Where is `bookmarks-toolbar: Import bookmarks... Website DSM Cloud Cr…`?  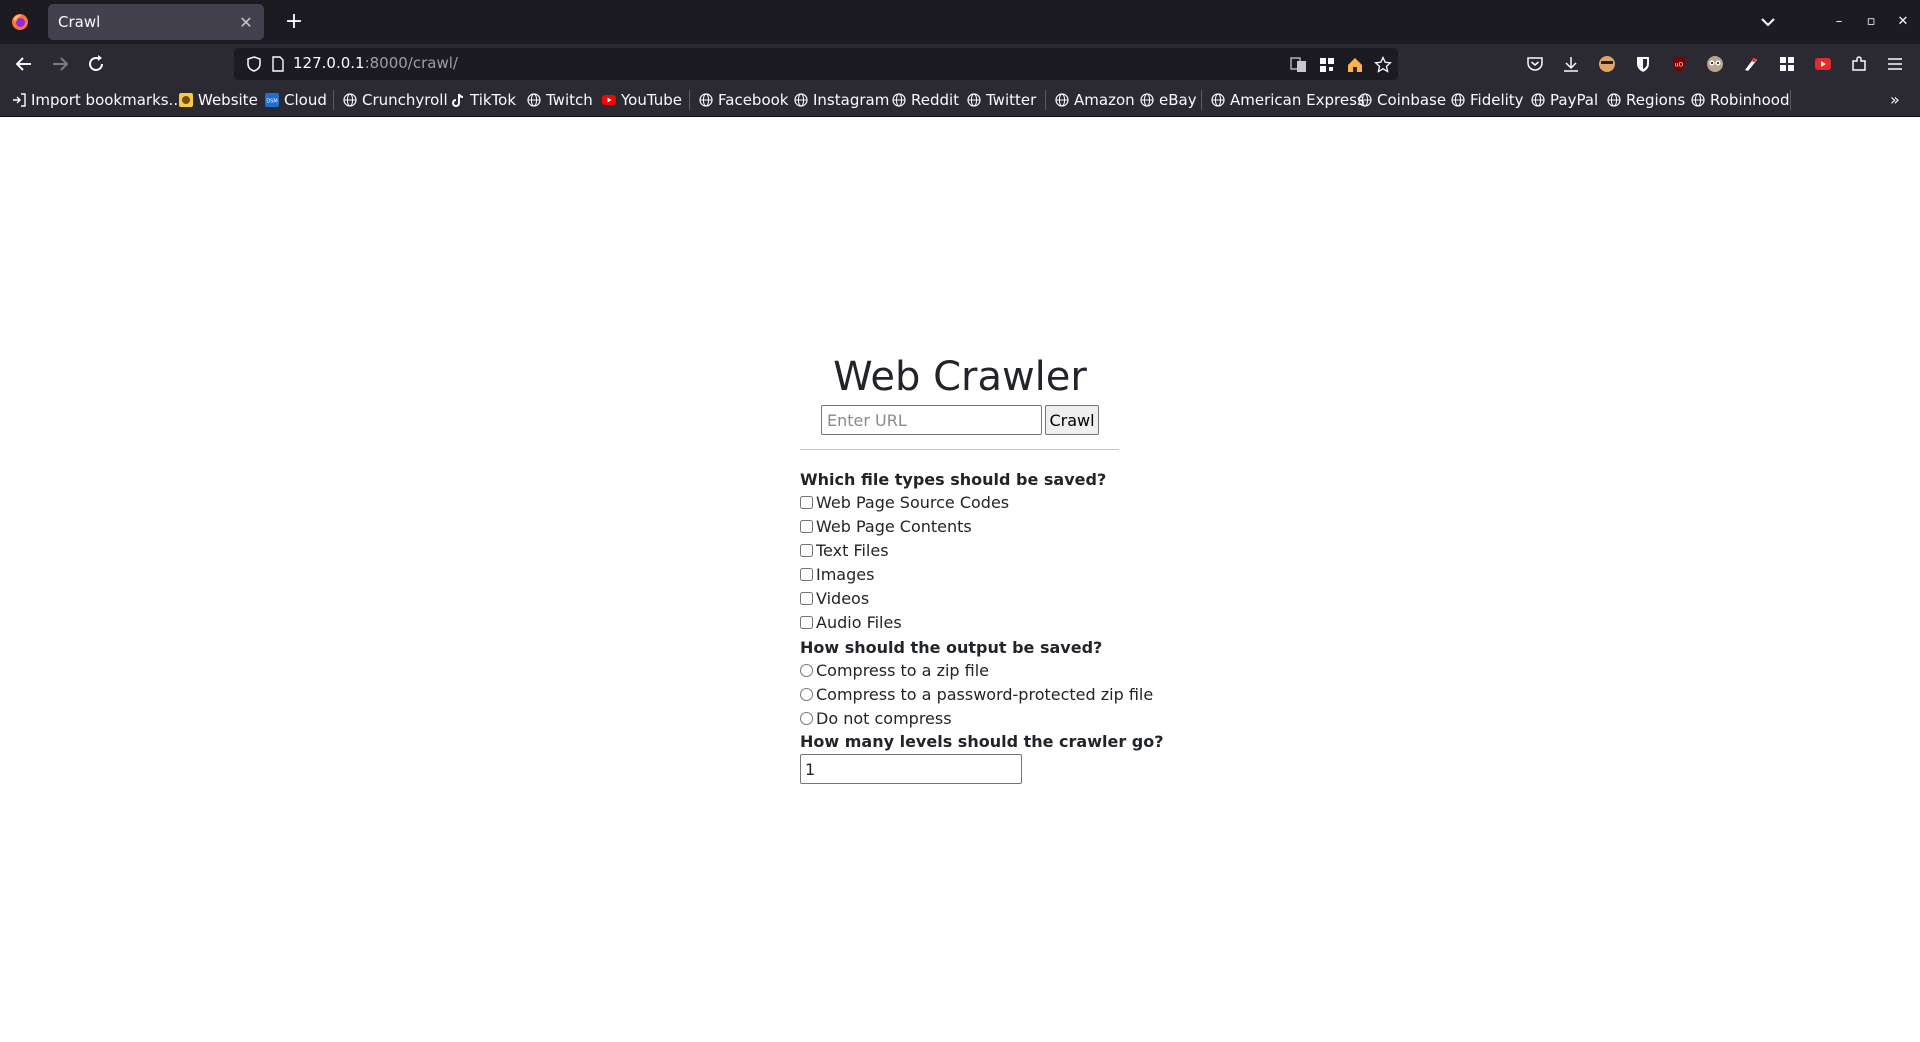 bookmarks-toolbar: Import bookmarks... Website DSM Cloud Cr… is located at coordinates (960, 100).